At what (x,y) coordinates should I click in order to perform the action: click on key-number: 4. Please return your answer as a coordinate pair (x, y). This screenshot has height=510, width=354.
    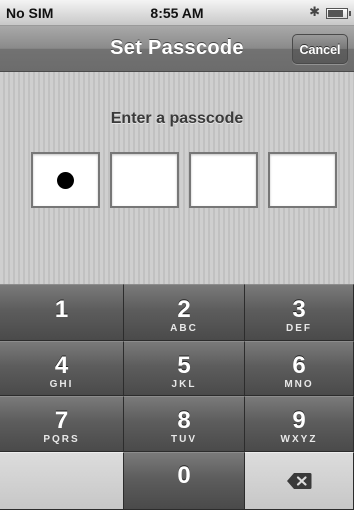
    Looking at the image, I should click on (61, 365).